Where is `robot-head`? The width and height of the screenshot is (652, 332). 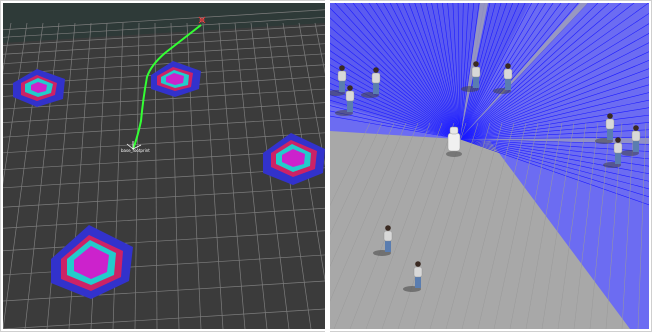 robot-head is located at coordinates (454, 130).